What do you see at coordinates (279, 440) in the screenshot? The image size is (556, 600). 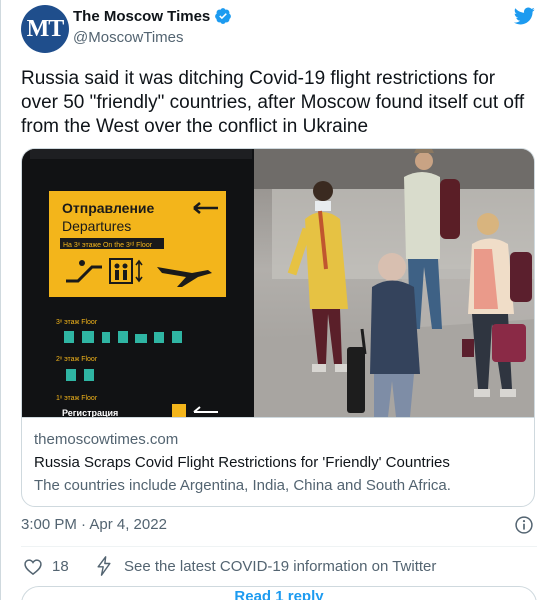 I see `card-domain: themoscowtimes.com` at bounding box center [279, 440].